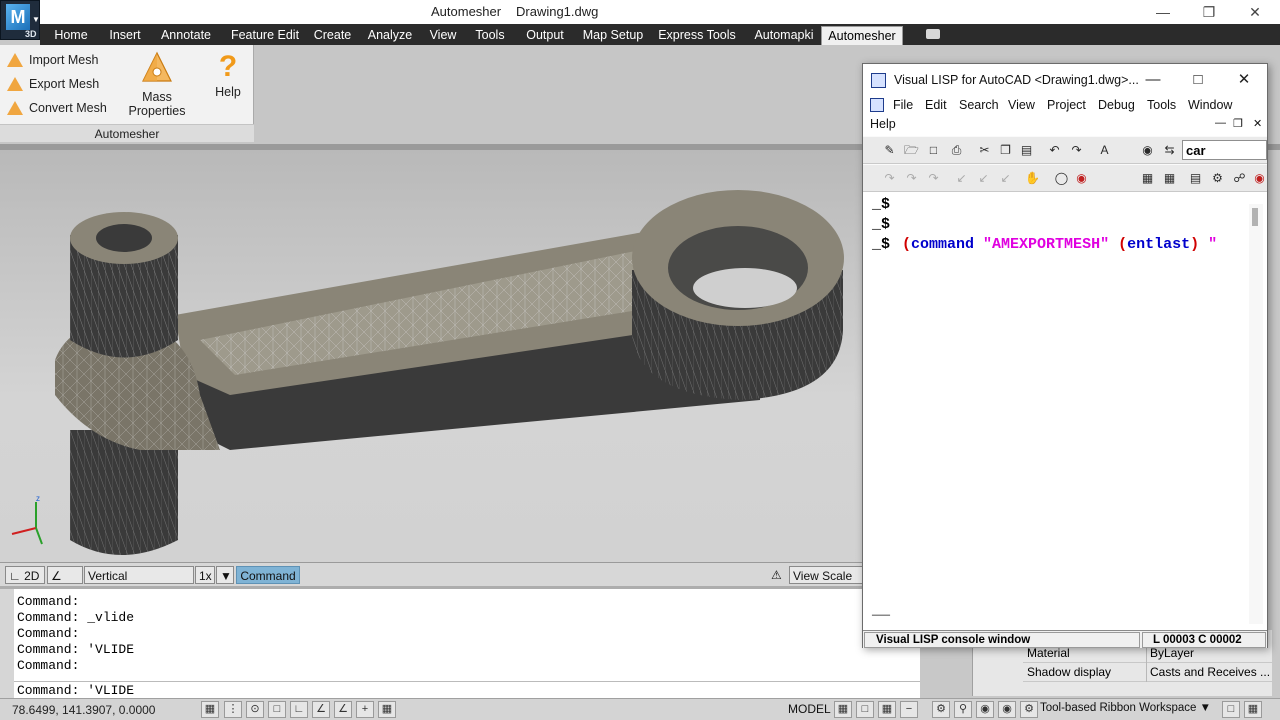 This screenshot has width=1280, height=720. I want to click on tab-analyze: Analyze, so click(390, 35).